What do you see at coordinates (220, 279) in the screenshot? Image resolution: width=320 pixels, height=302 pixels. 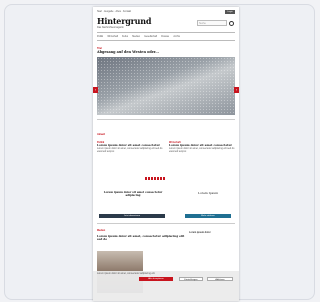 I see `cookie-reject-button: Ablehnen` at bounding box center [220, 279].